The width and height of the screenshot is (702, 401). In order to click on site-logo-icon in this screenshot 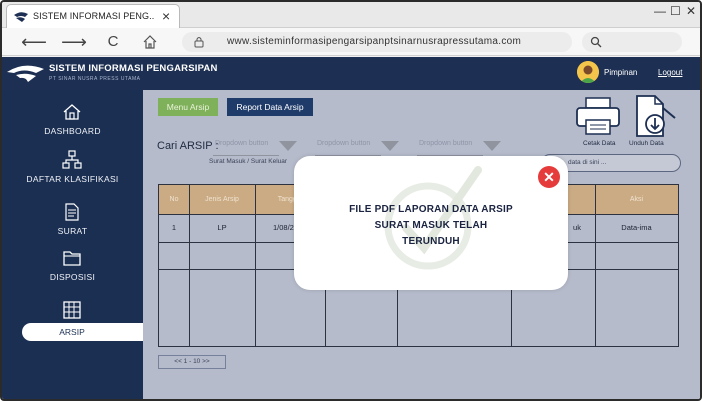, I will do `click(21, 17)`.